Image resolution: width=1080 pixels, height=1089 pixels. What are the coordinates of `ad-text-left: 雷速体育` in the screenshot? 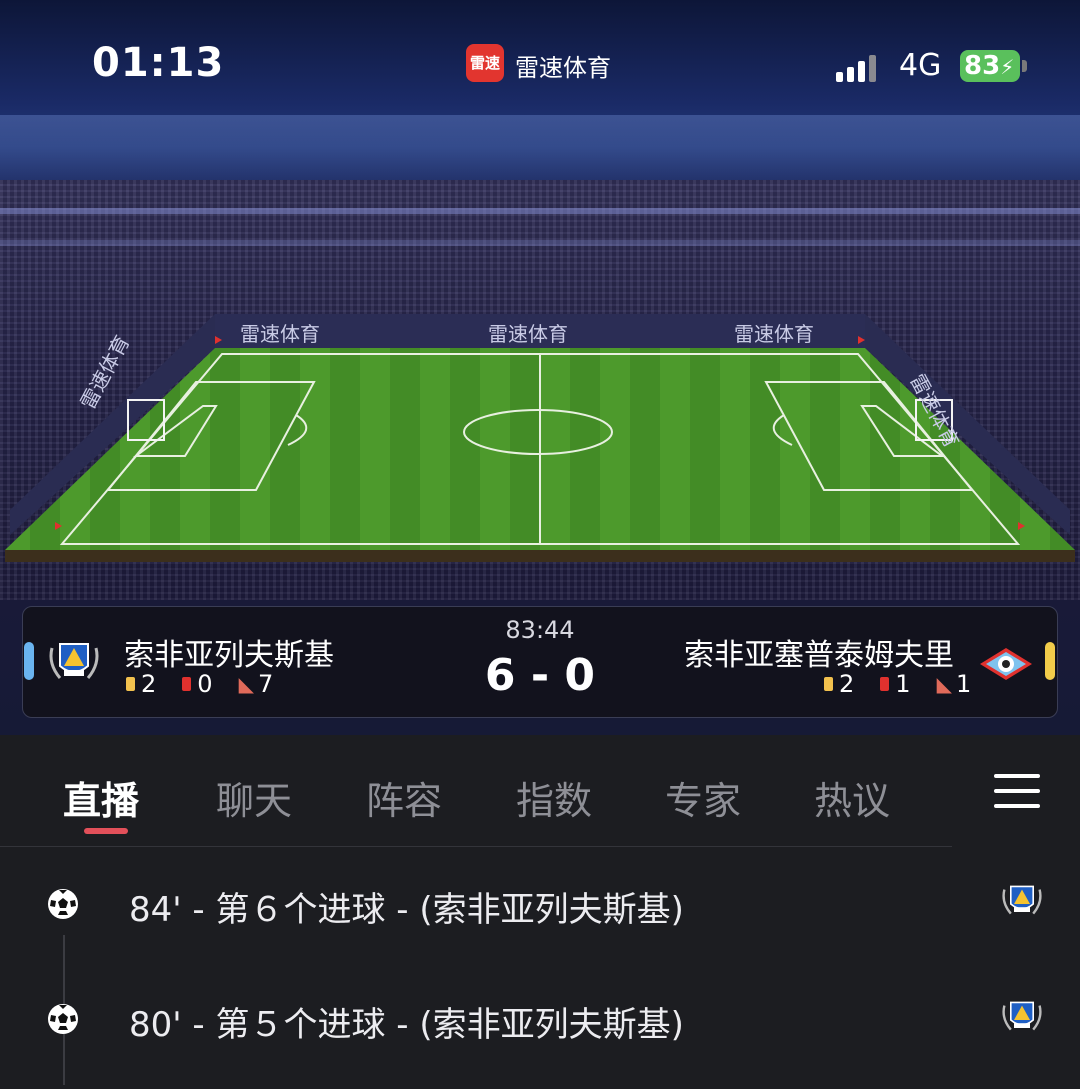 It's located at (280, 334).